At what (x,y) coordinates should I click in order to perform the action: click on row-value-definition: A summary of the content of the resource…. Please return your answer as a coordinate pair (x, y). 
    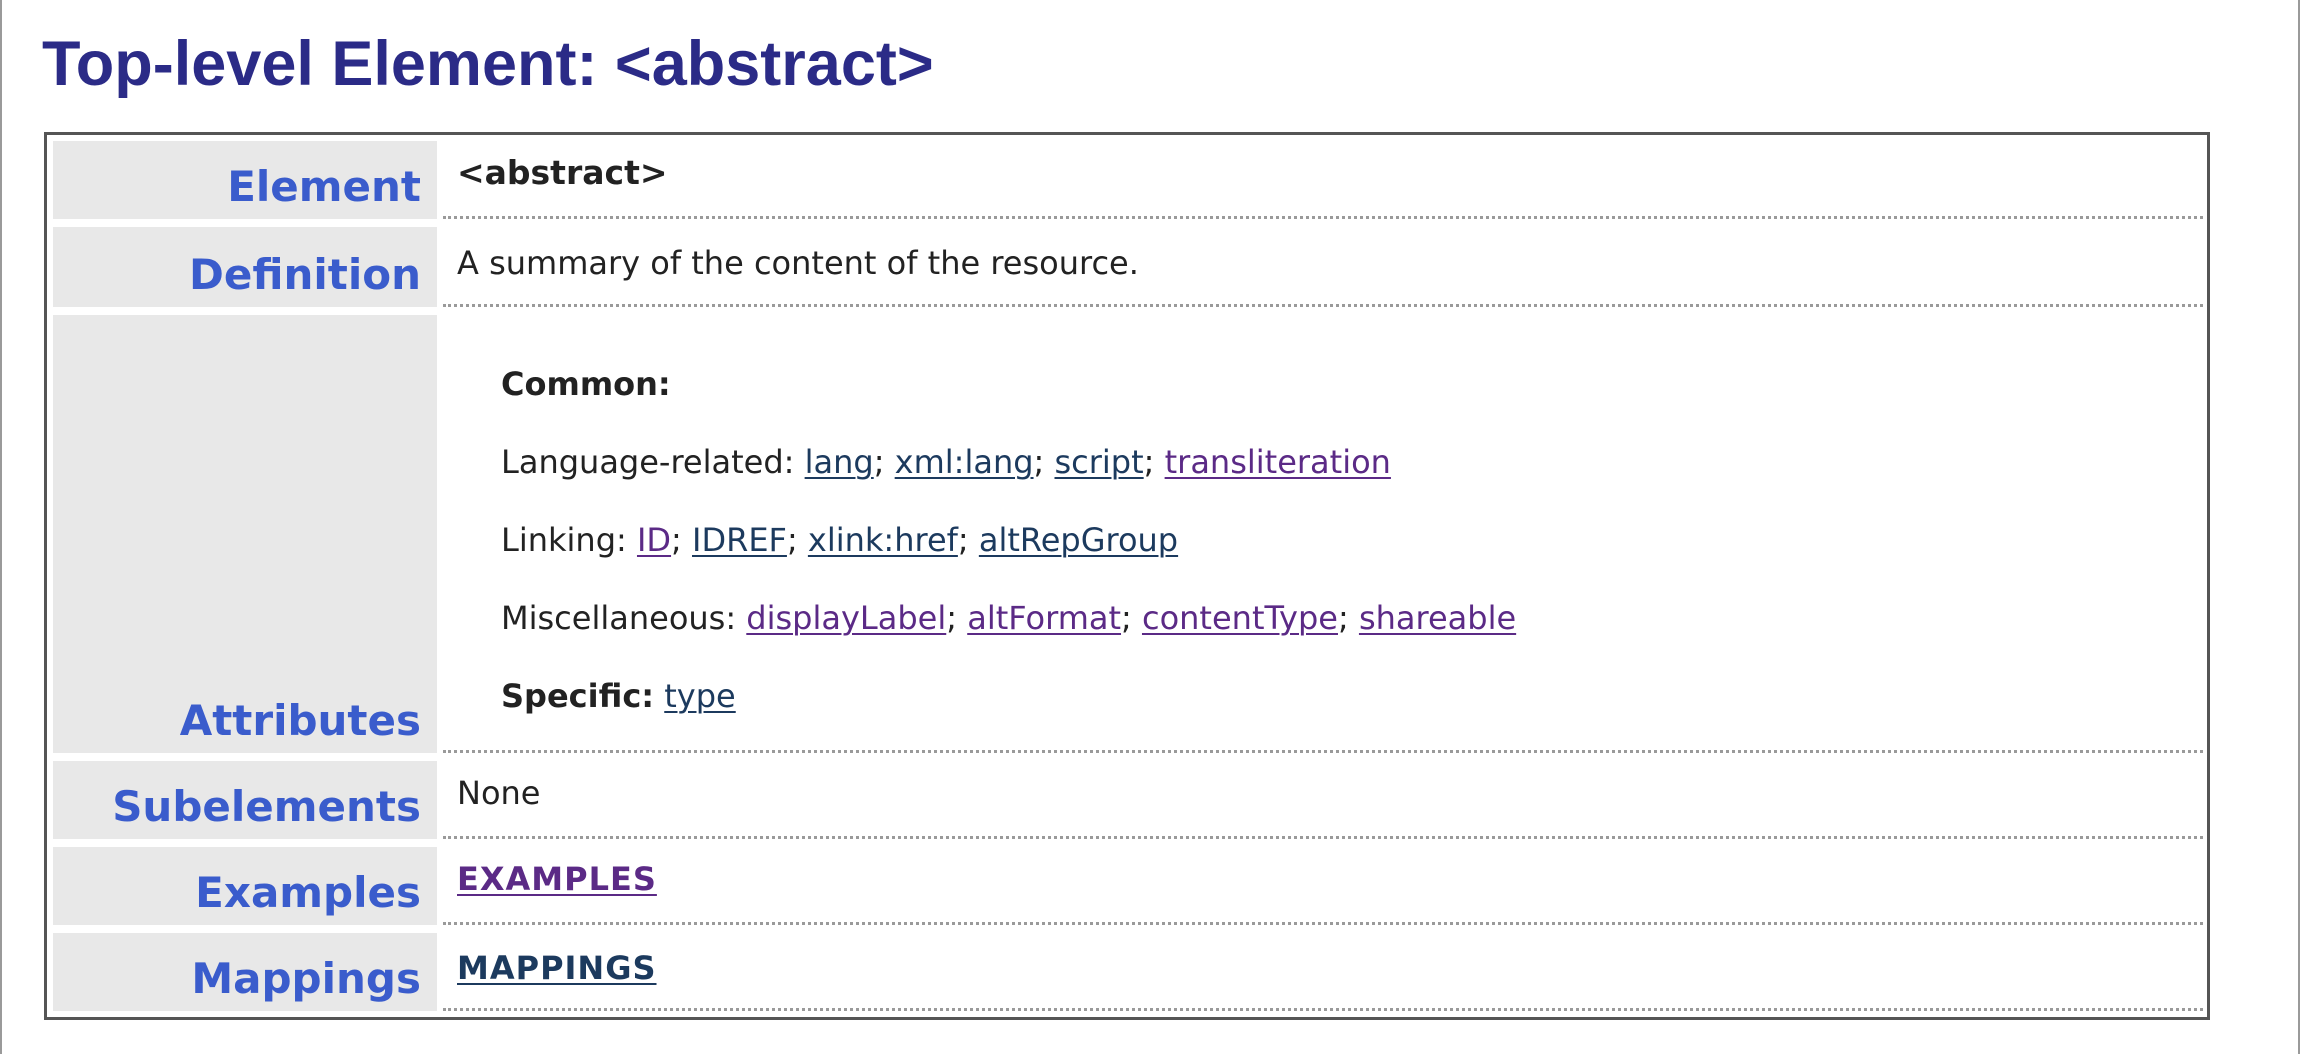
    Looking at the image, I should click on (1323, 267).